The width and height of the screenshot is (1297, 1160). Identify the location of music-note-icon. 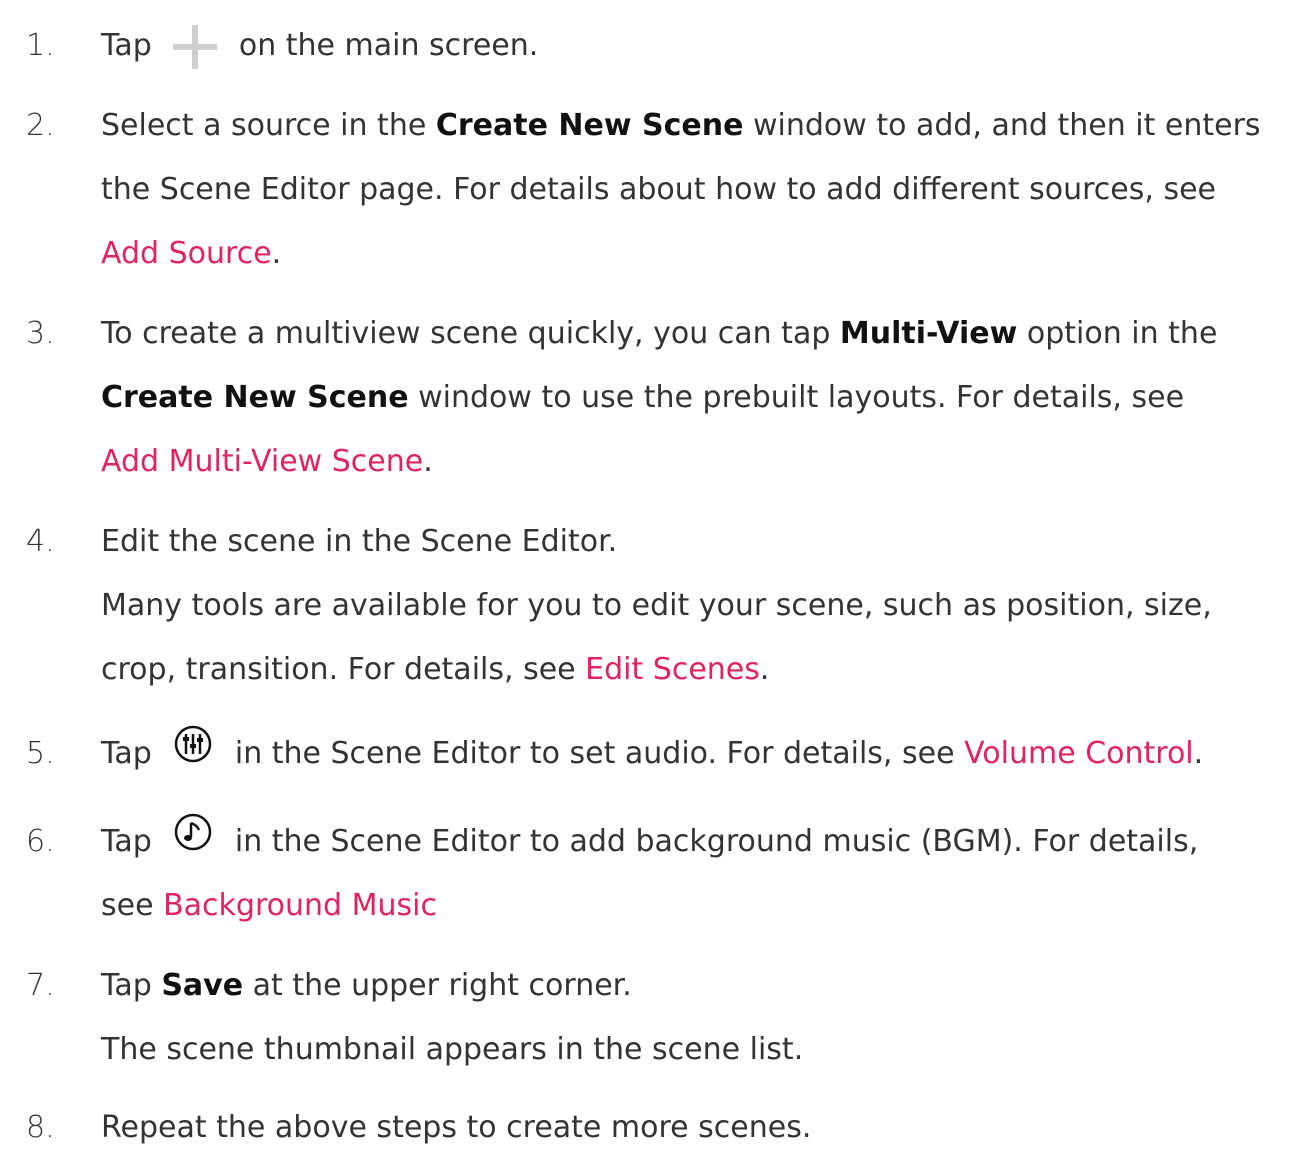
(193, 843).